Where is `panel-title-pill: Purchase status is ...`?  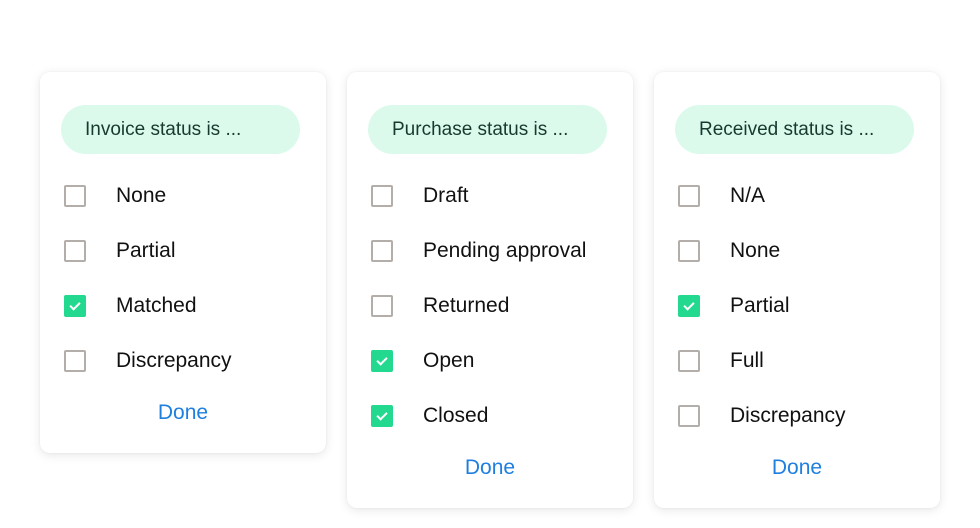 panel-title-pill: Purchase status is ... is located at coordinates (487, 129).